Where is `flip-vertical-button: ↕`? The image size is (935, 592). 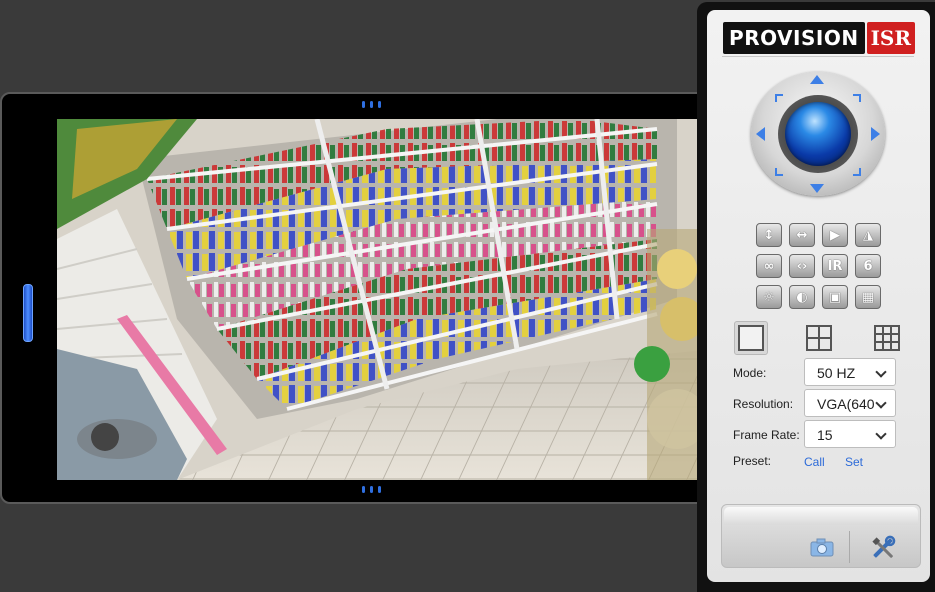 flip-vertical-button: ↕ is located at coordinates (769, 235).